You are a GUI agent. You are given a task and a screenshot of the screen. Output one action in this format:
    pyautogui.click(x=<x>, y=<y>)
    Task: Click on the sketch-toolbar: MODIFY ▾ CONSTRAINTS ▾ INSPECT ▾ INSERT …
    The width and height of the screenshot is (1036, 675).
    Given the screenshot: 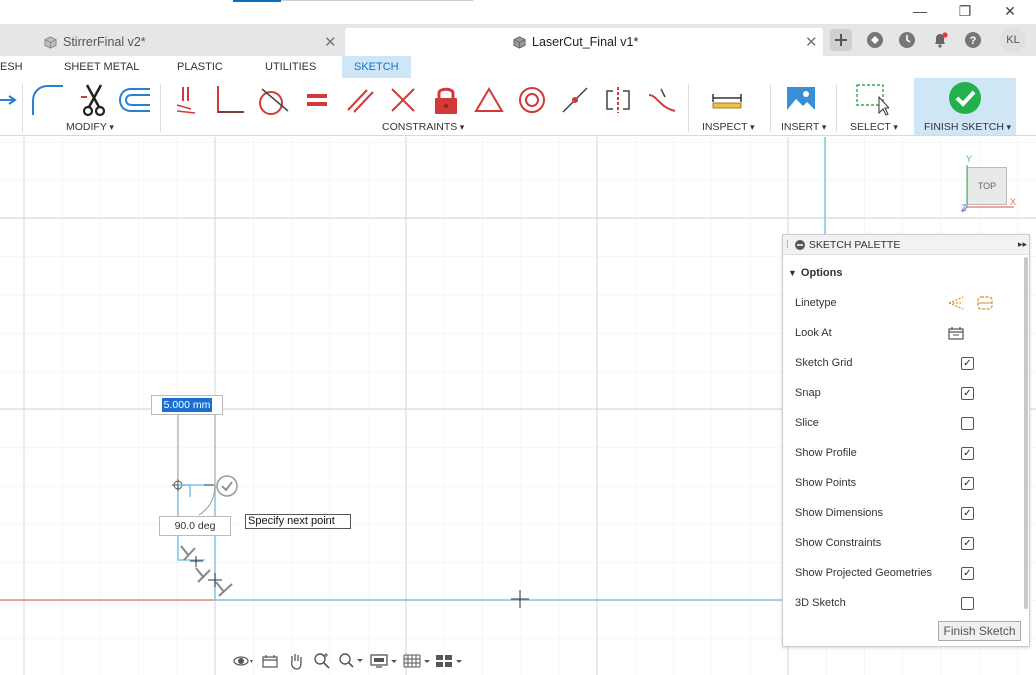 What is the action you would take?
    pyautogui.click(x=518, y=107)
    